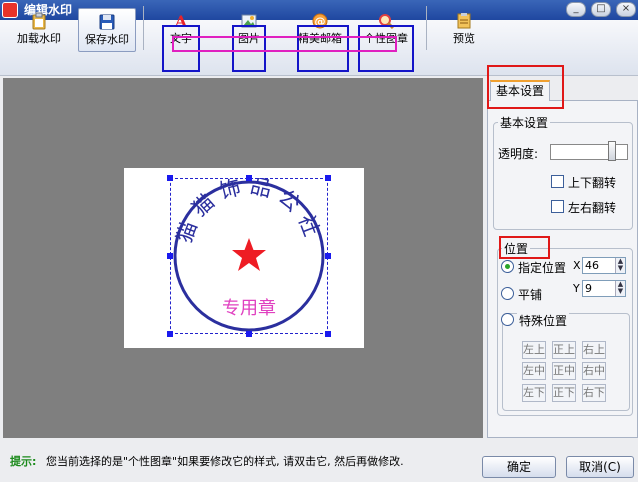 The image size is (638, 482). Describe the element at coordinates (601, 9) in the screenshot. I see `maximize-button: □` at that location.